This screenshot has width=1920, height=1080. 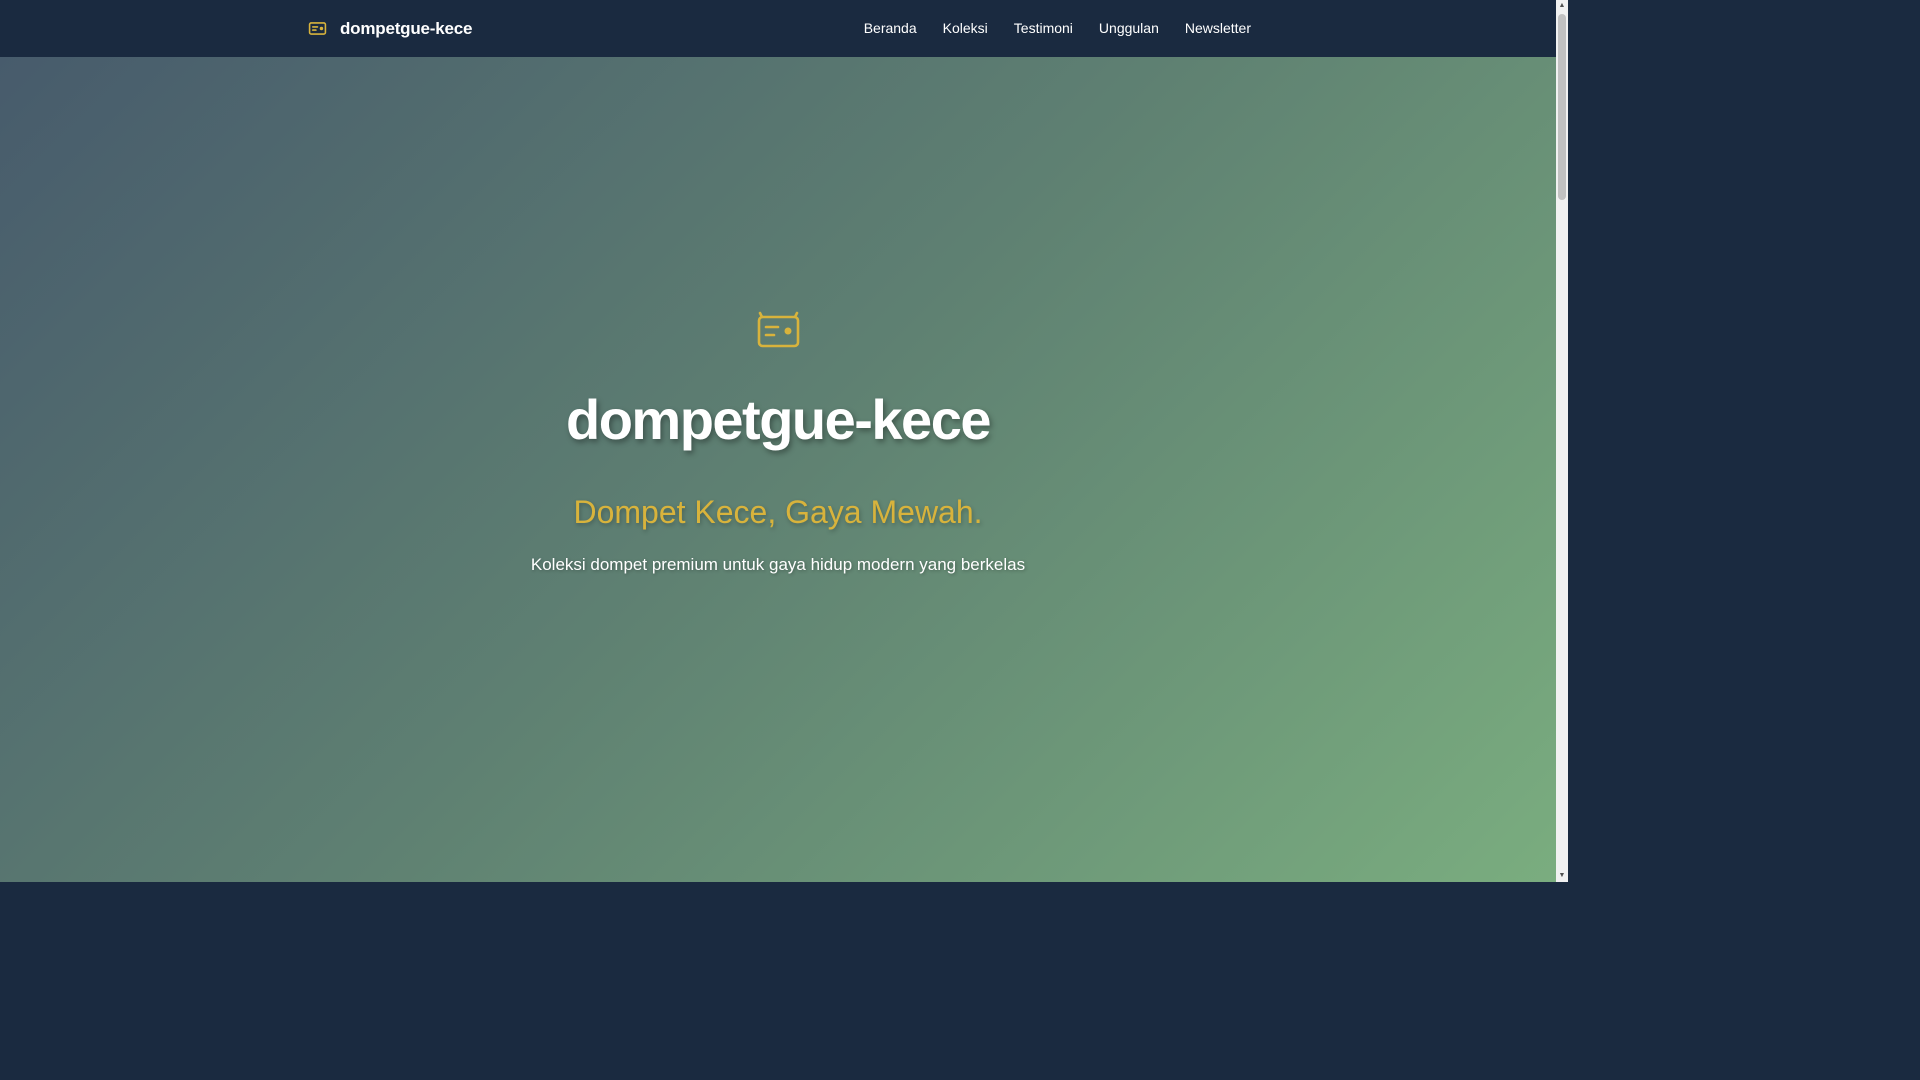 I want to click on nav-link-testimoni: Testimoni, so click(x=1043, y=28).